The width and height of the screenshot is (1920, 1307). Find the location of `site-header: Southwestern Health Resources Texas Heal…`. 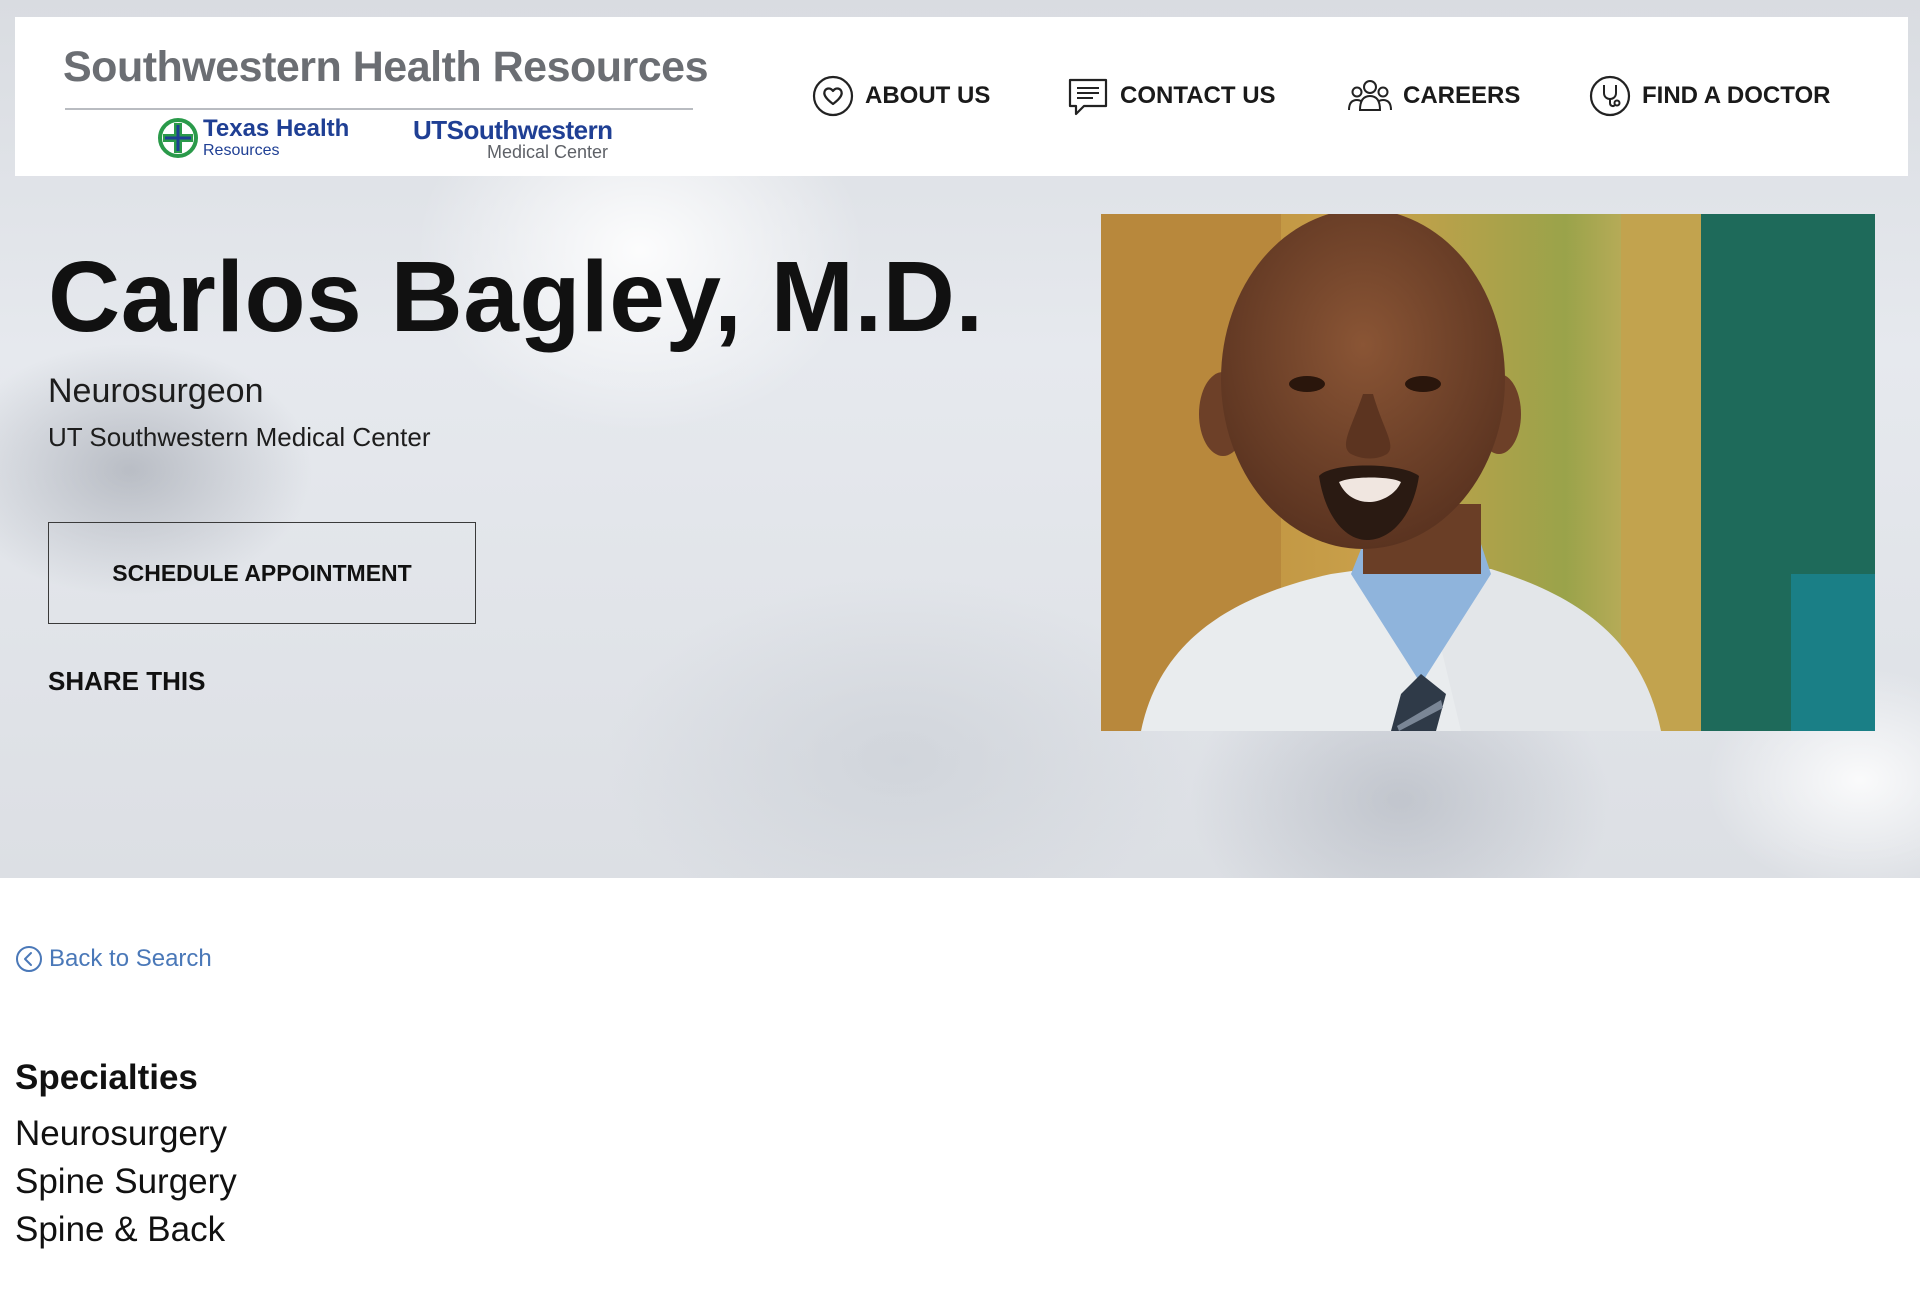

site-header: Southwestern Health Resources Texas Heal… is located at coordinates (961, 96).